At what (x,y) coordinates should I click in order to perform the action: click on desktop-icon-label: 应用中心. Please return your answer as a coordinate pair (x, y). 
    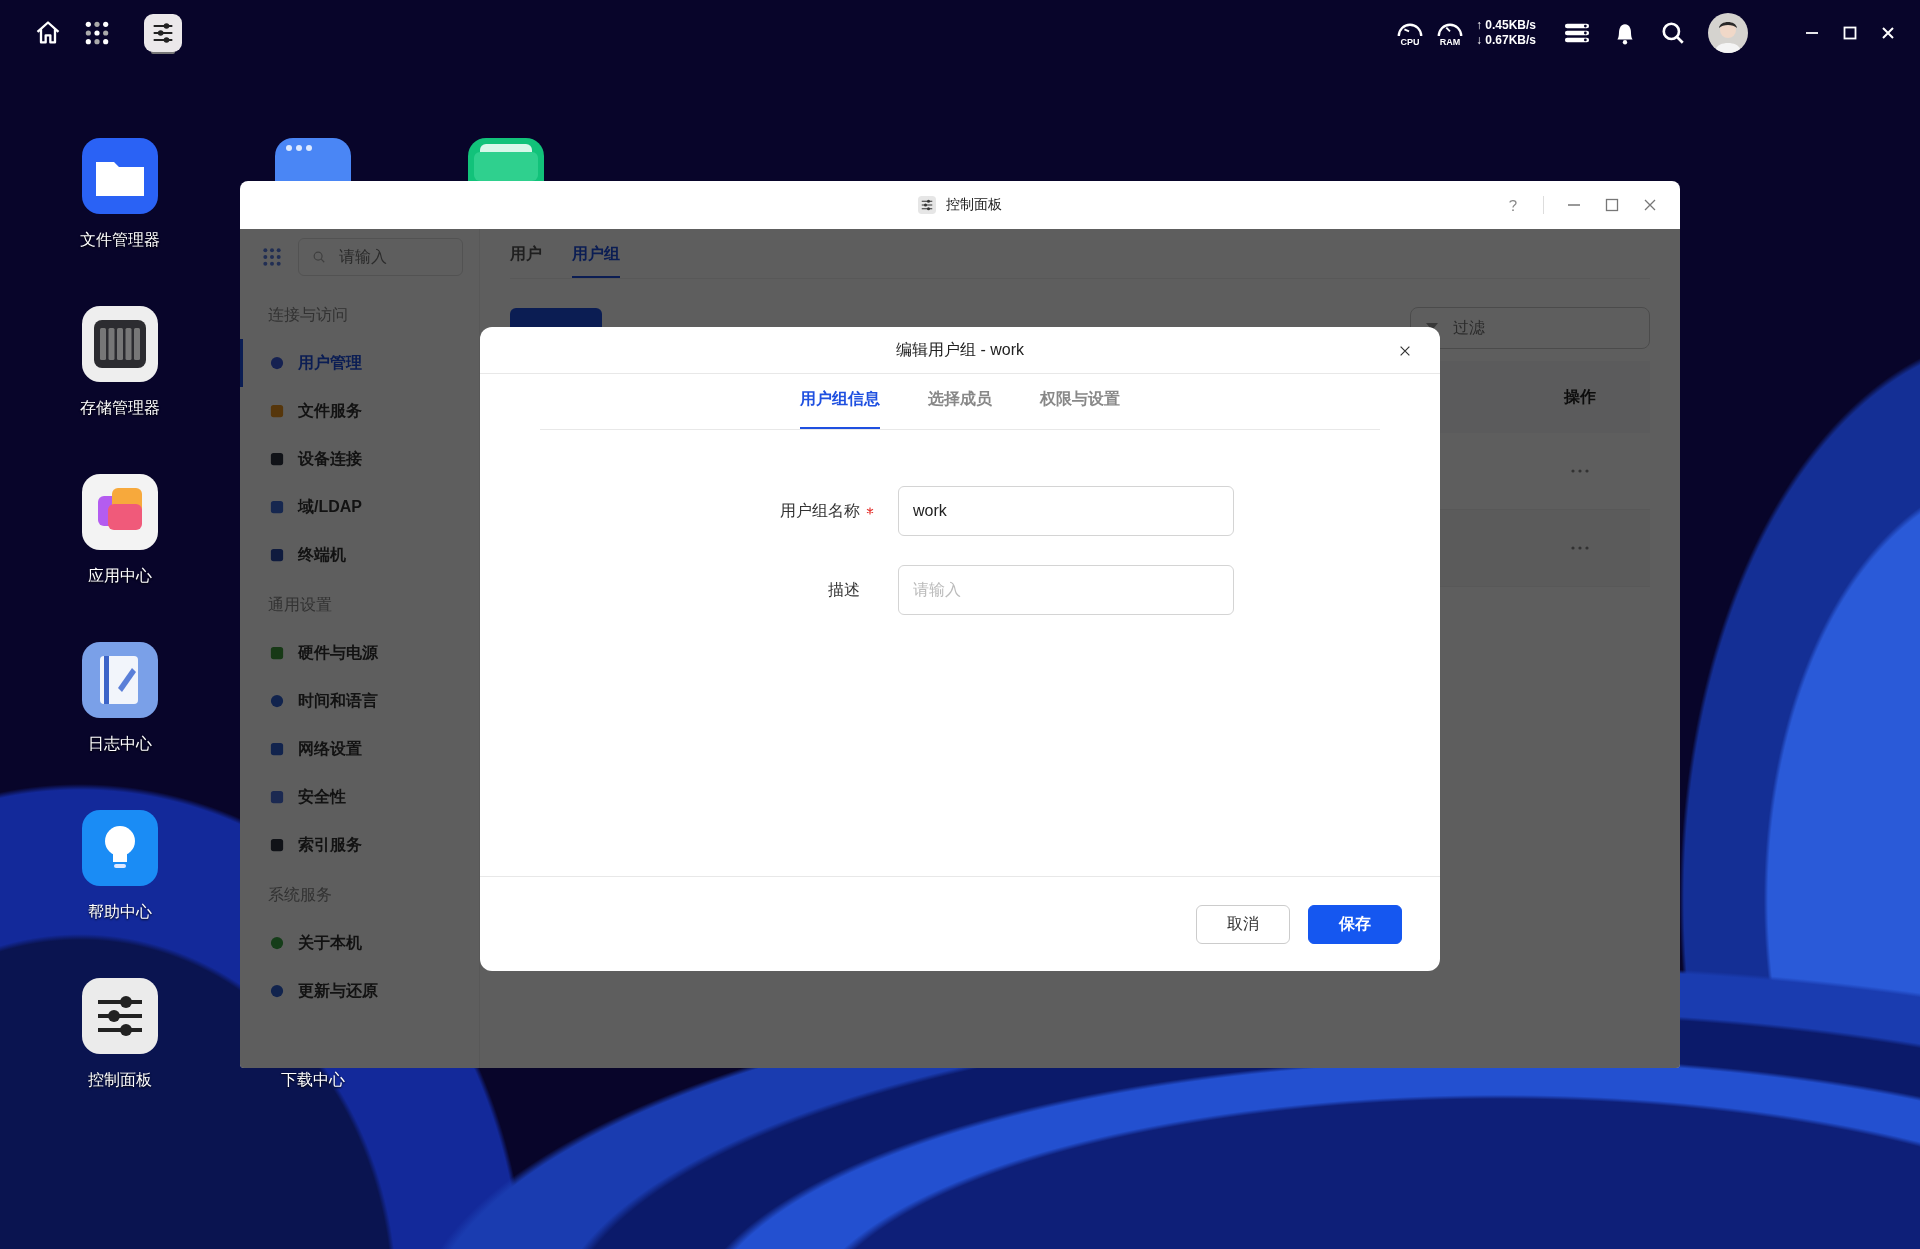
    Looking at the image, I should click on (120, 576).